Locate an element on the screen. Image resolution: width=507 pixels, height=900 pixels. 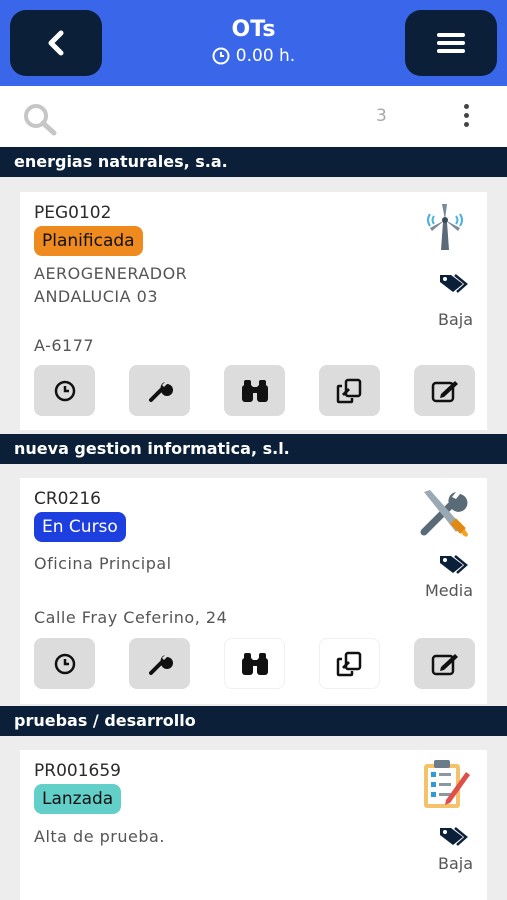
more-options-icon is located at coordinates (466, 116).